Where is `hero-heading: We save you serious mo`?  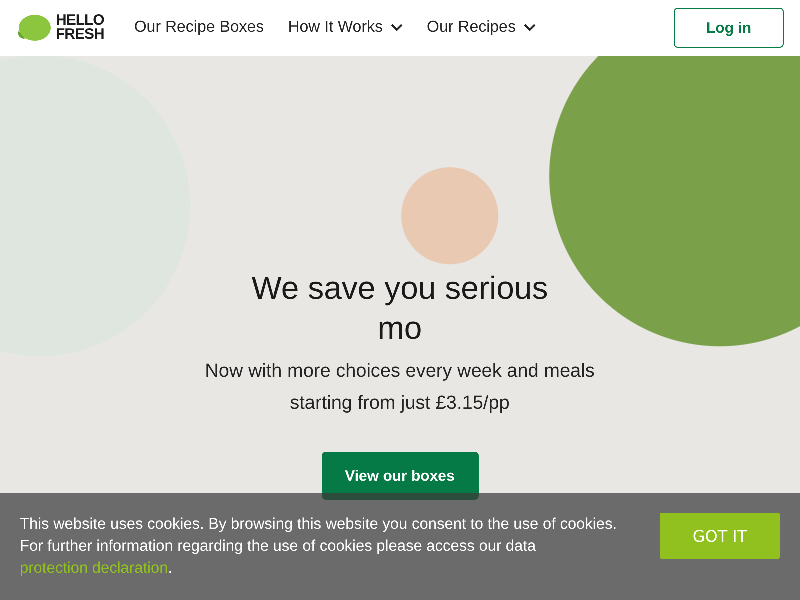 hero-heading: We save you serious mo is located at coordinates (400, 308).